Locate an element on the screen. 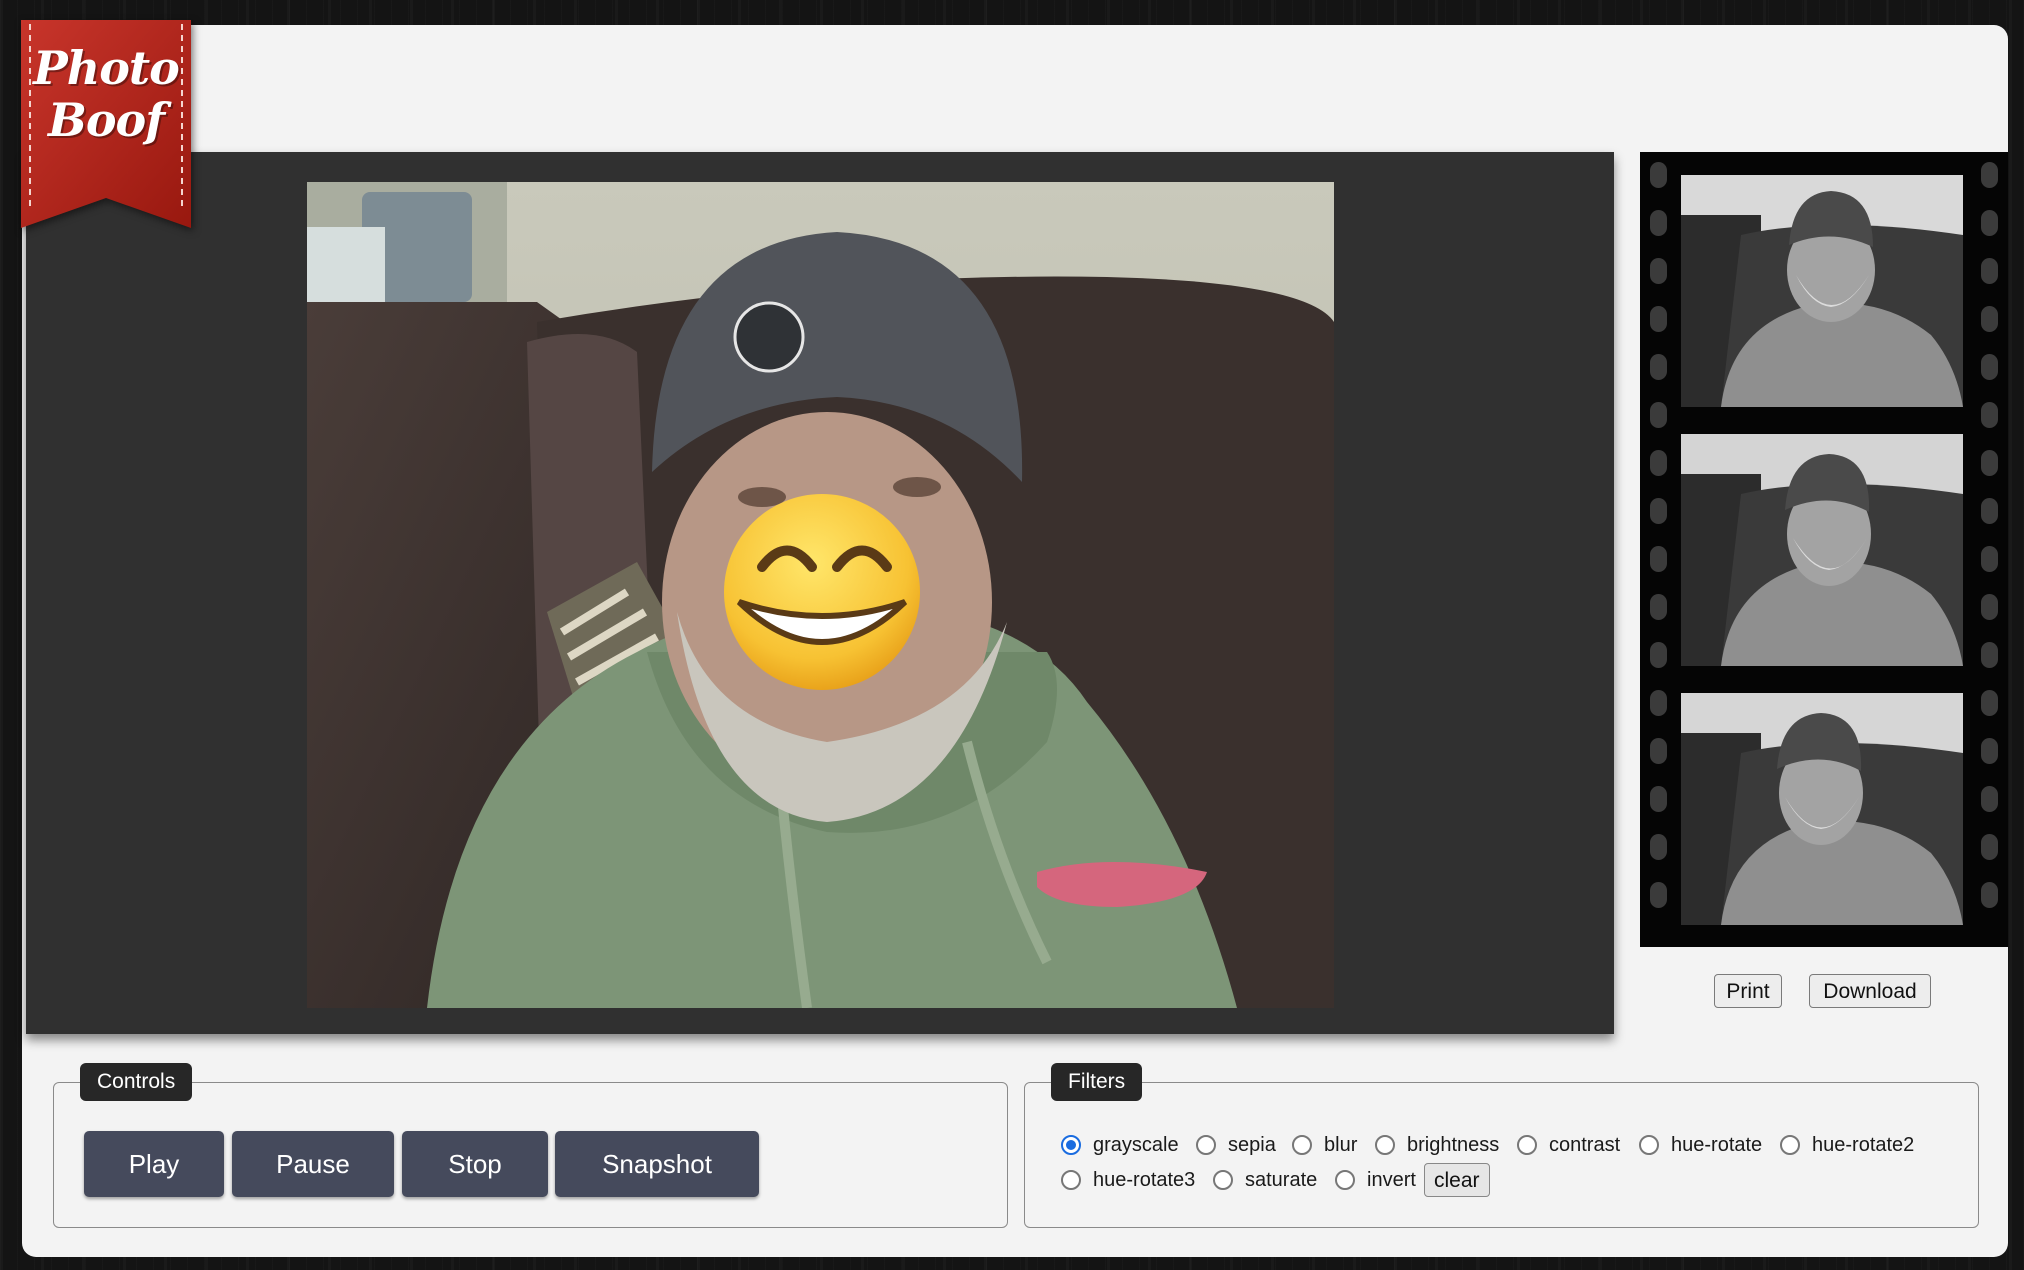 This screenshot has height=1270, width=2024. logo-line-1: Photo is located at coordinates (106, 68).